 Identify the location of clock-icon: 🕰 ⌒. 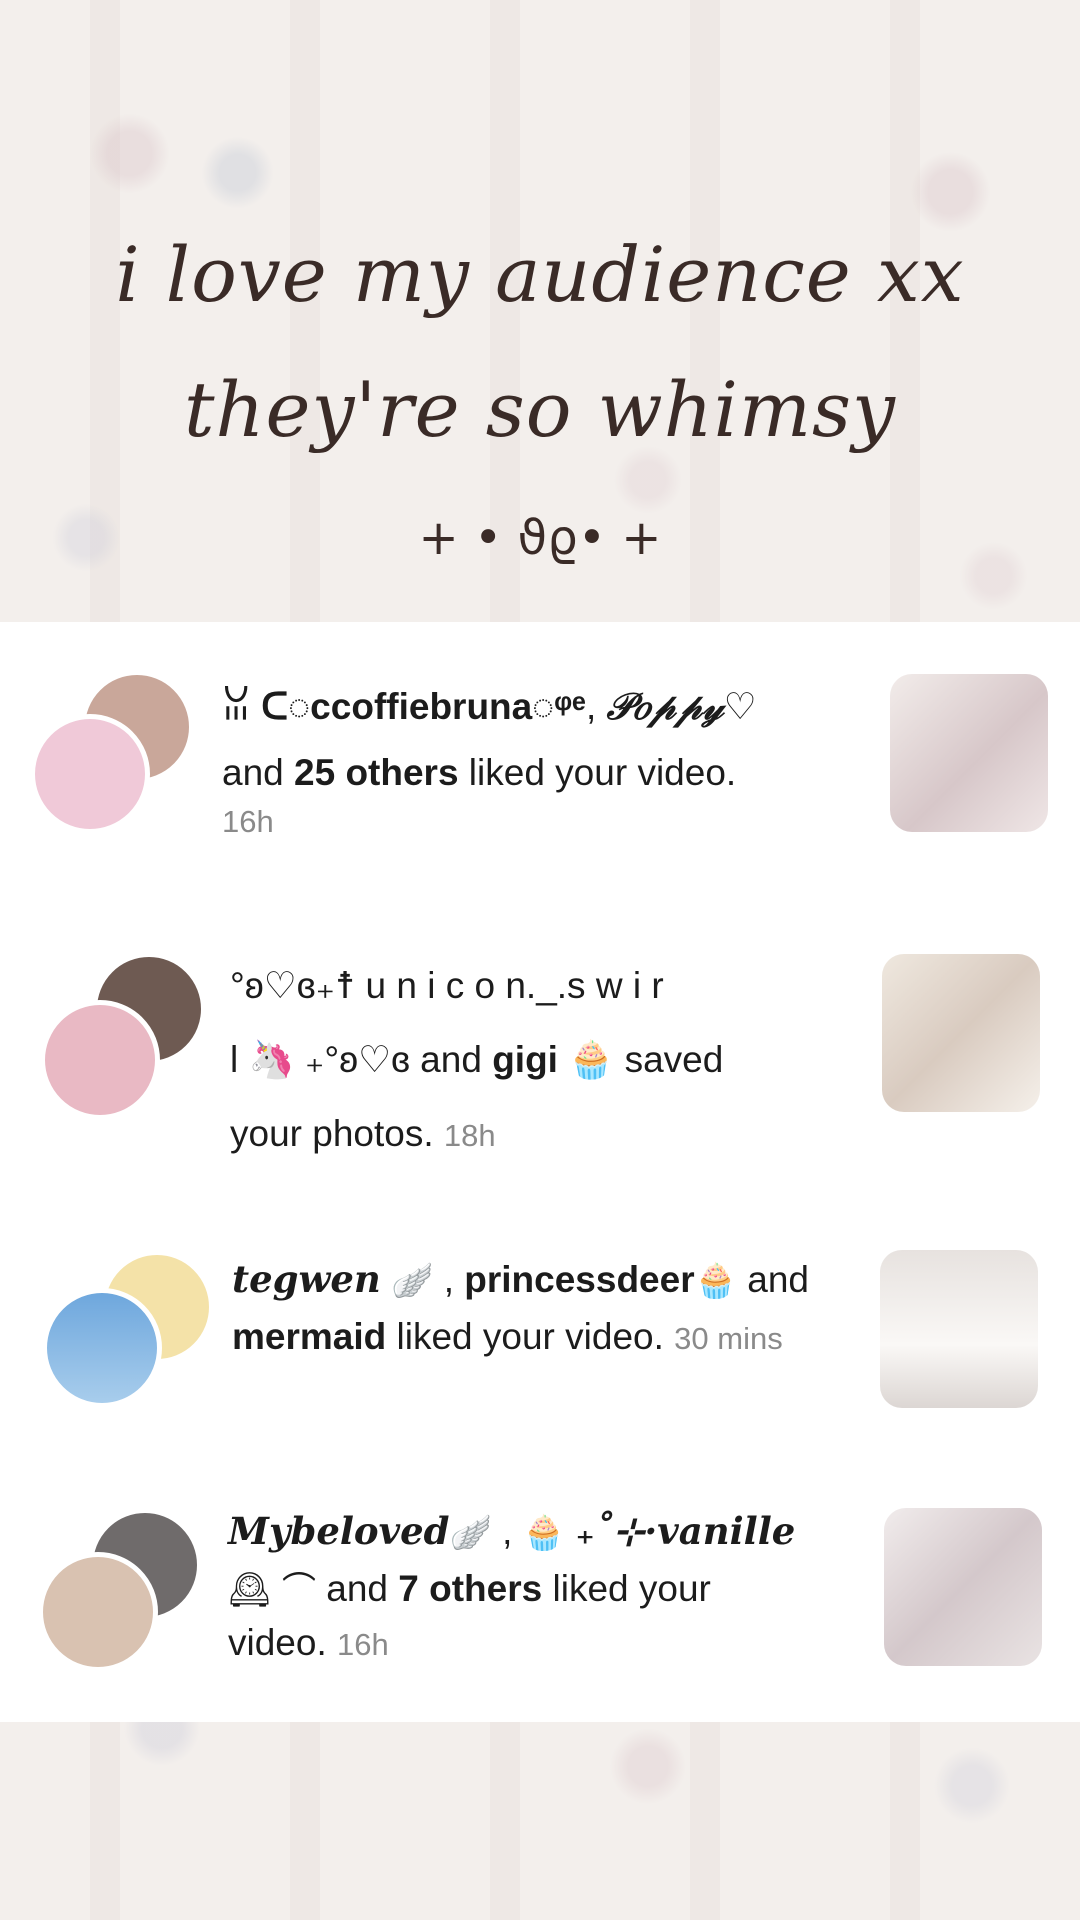
(272, 1590).